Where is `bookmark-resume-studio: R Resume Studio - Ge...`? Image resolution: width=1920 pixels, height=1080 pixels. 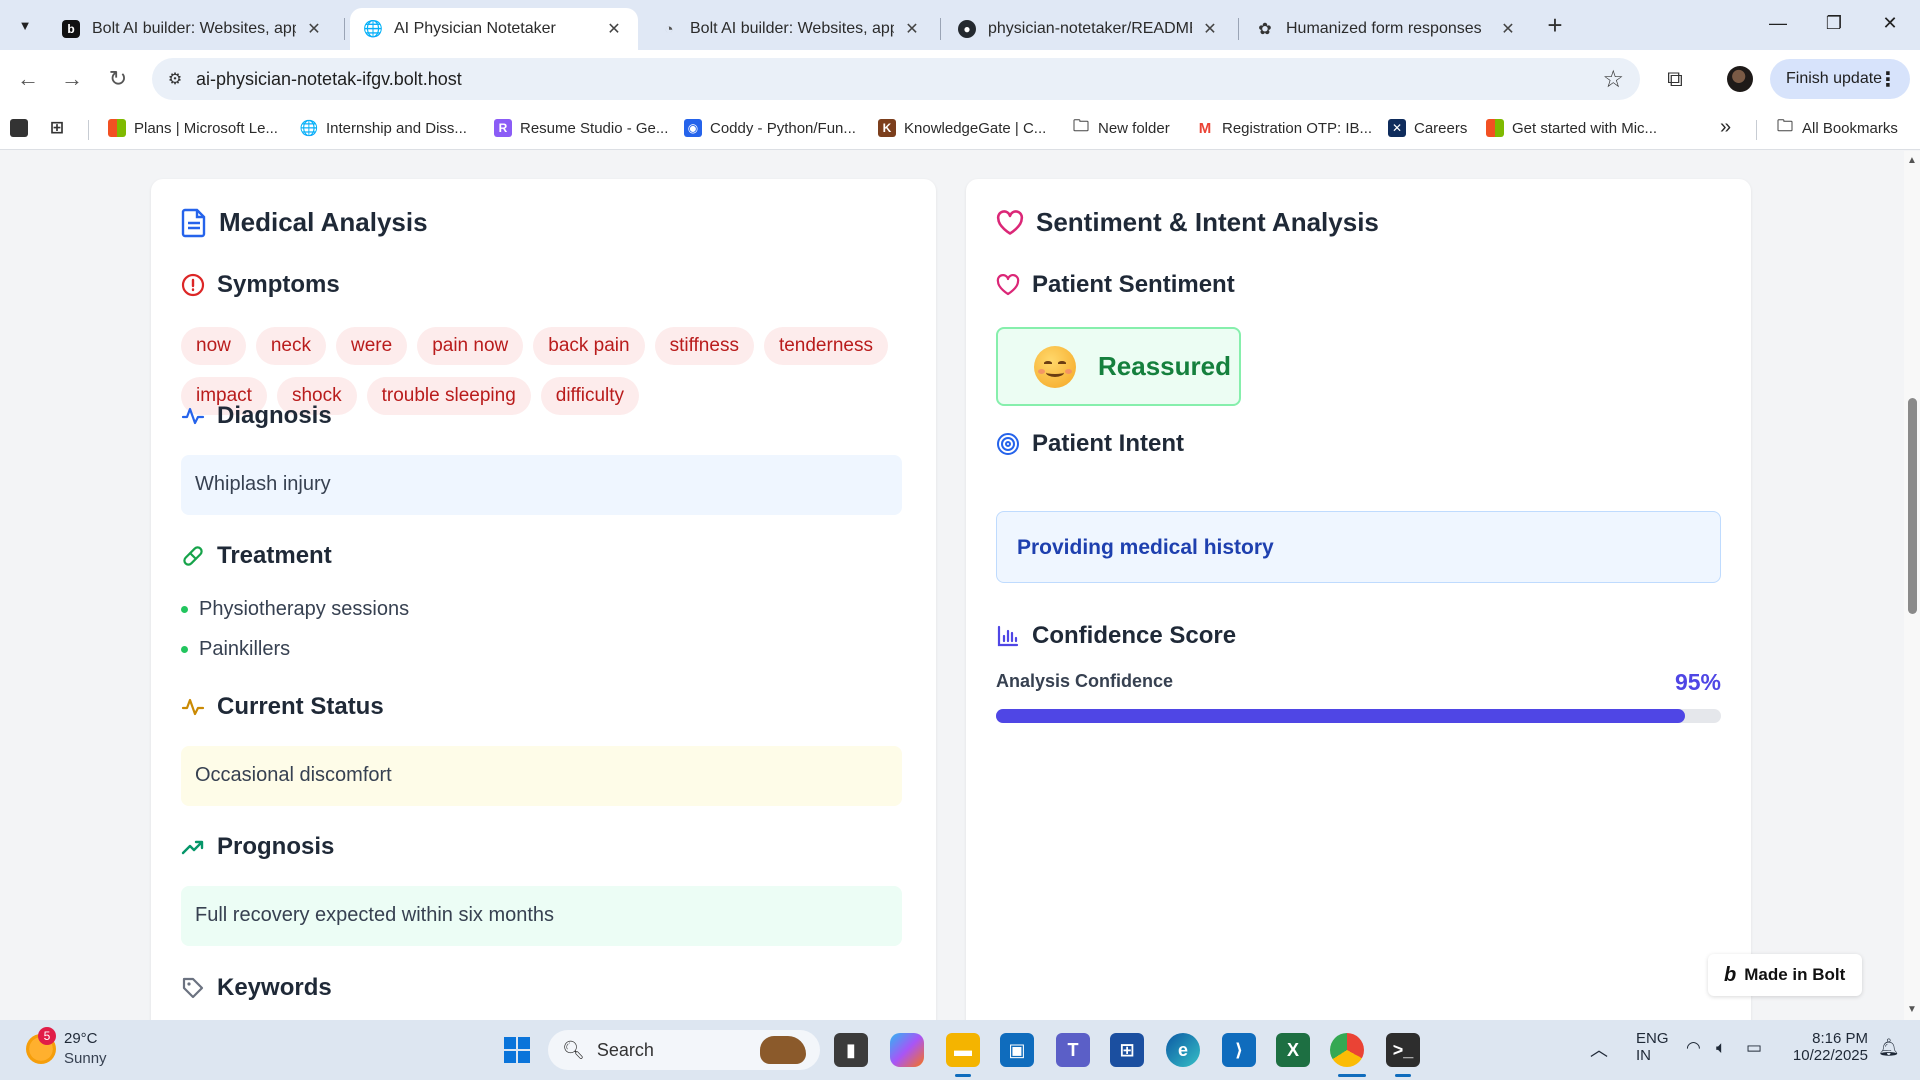 bookmark-resume-studio: R Resume Studio - Ge... is located at coordinates (581, 128).